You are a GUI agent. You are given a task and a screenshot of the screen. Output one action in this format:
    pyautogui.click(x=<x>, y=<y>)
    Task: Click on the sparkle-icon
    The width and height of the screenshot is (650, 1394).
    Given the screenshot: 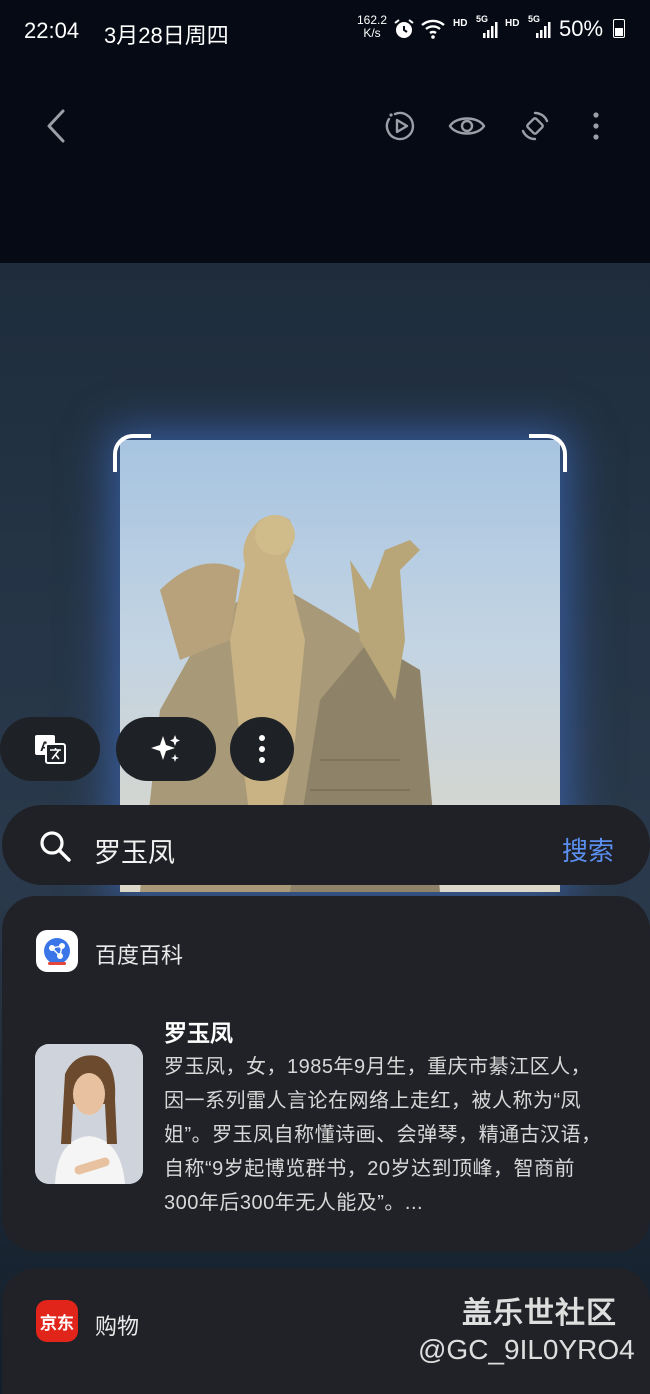 What is the action you would take?
    pyautogui.click(x=165, y=748)
    